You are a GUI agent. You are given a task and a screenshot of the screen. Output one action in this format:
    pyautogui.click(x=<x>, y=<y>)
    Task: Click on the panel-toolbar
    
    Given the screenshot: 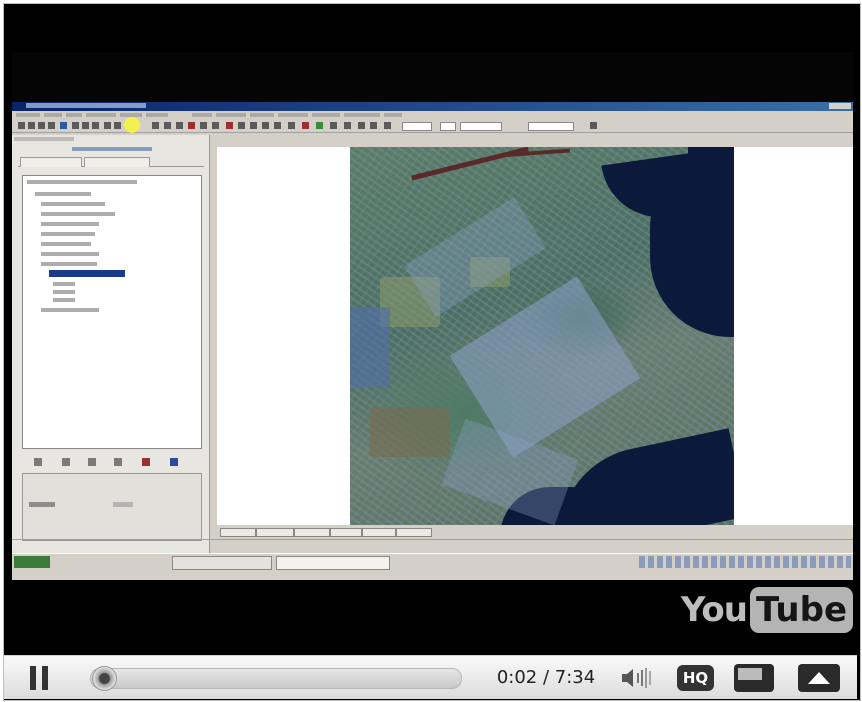 What is the action you would take?
    pyautogui.click(x=111, y=462)
    